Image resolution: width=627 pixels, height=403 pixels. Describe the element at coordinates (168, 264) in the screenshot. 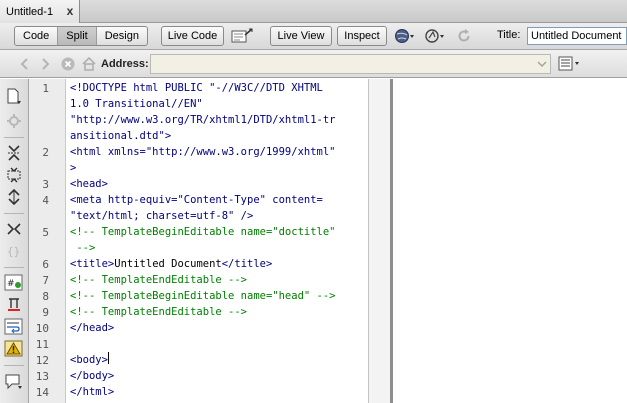

I see `code-token: Untitled Document` at that location.